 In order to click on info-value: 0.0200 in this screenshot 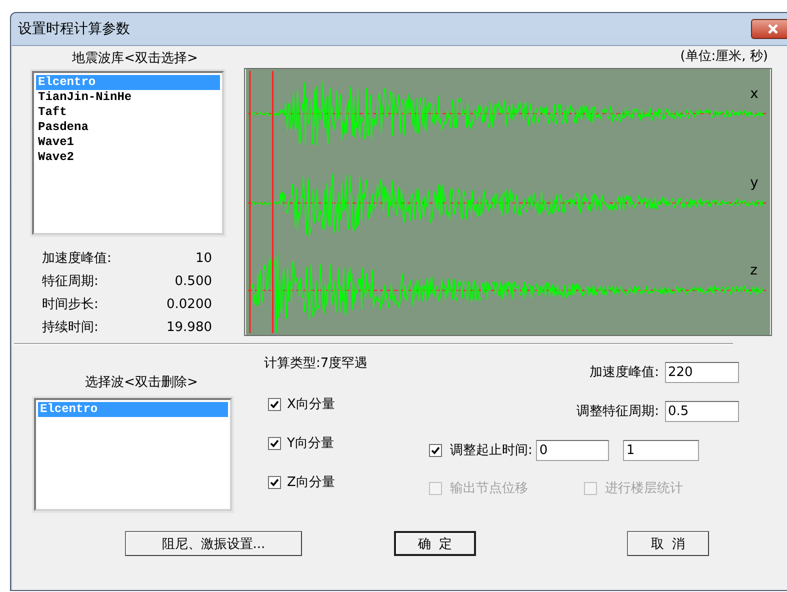, I will do `click(189, 305)`.